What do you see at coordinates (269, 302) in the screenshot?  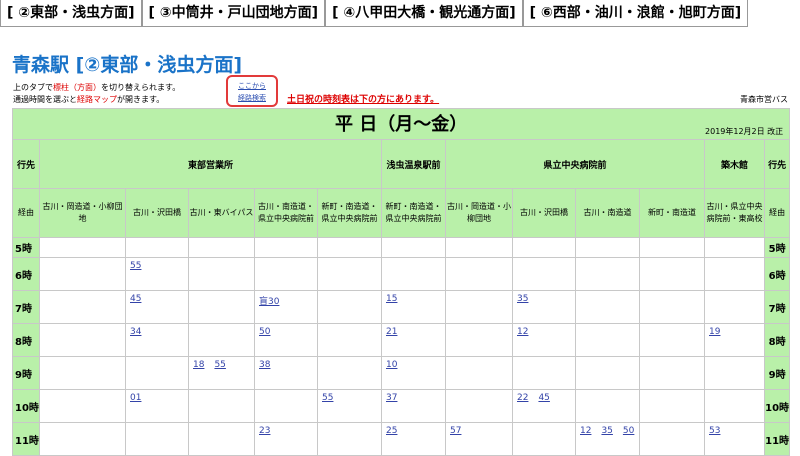 I see `departure-minute-link: 盲30` at bounding box center [269, 302].